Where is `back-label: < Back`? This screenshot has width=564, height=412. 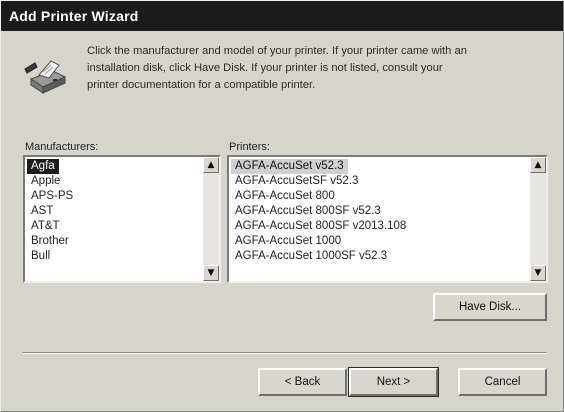 back-label: < Back is located at coordinates (302, 382).